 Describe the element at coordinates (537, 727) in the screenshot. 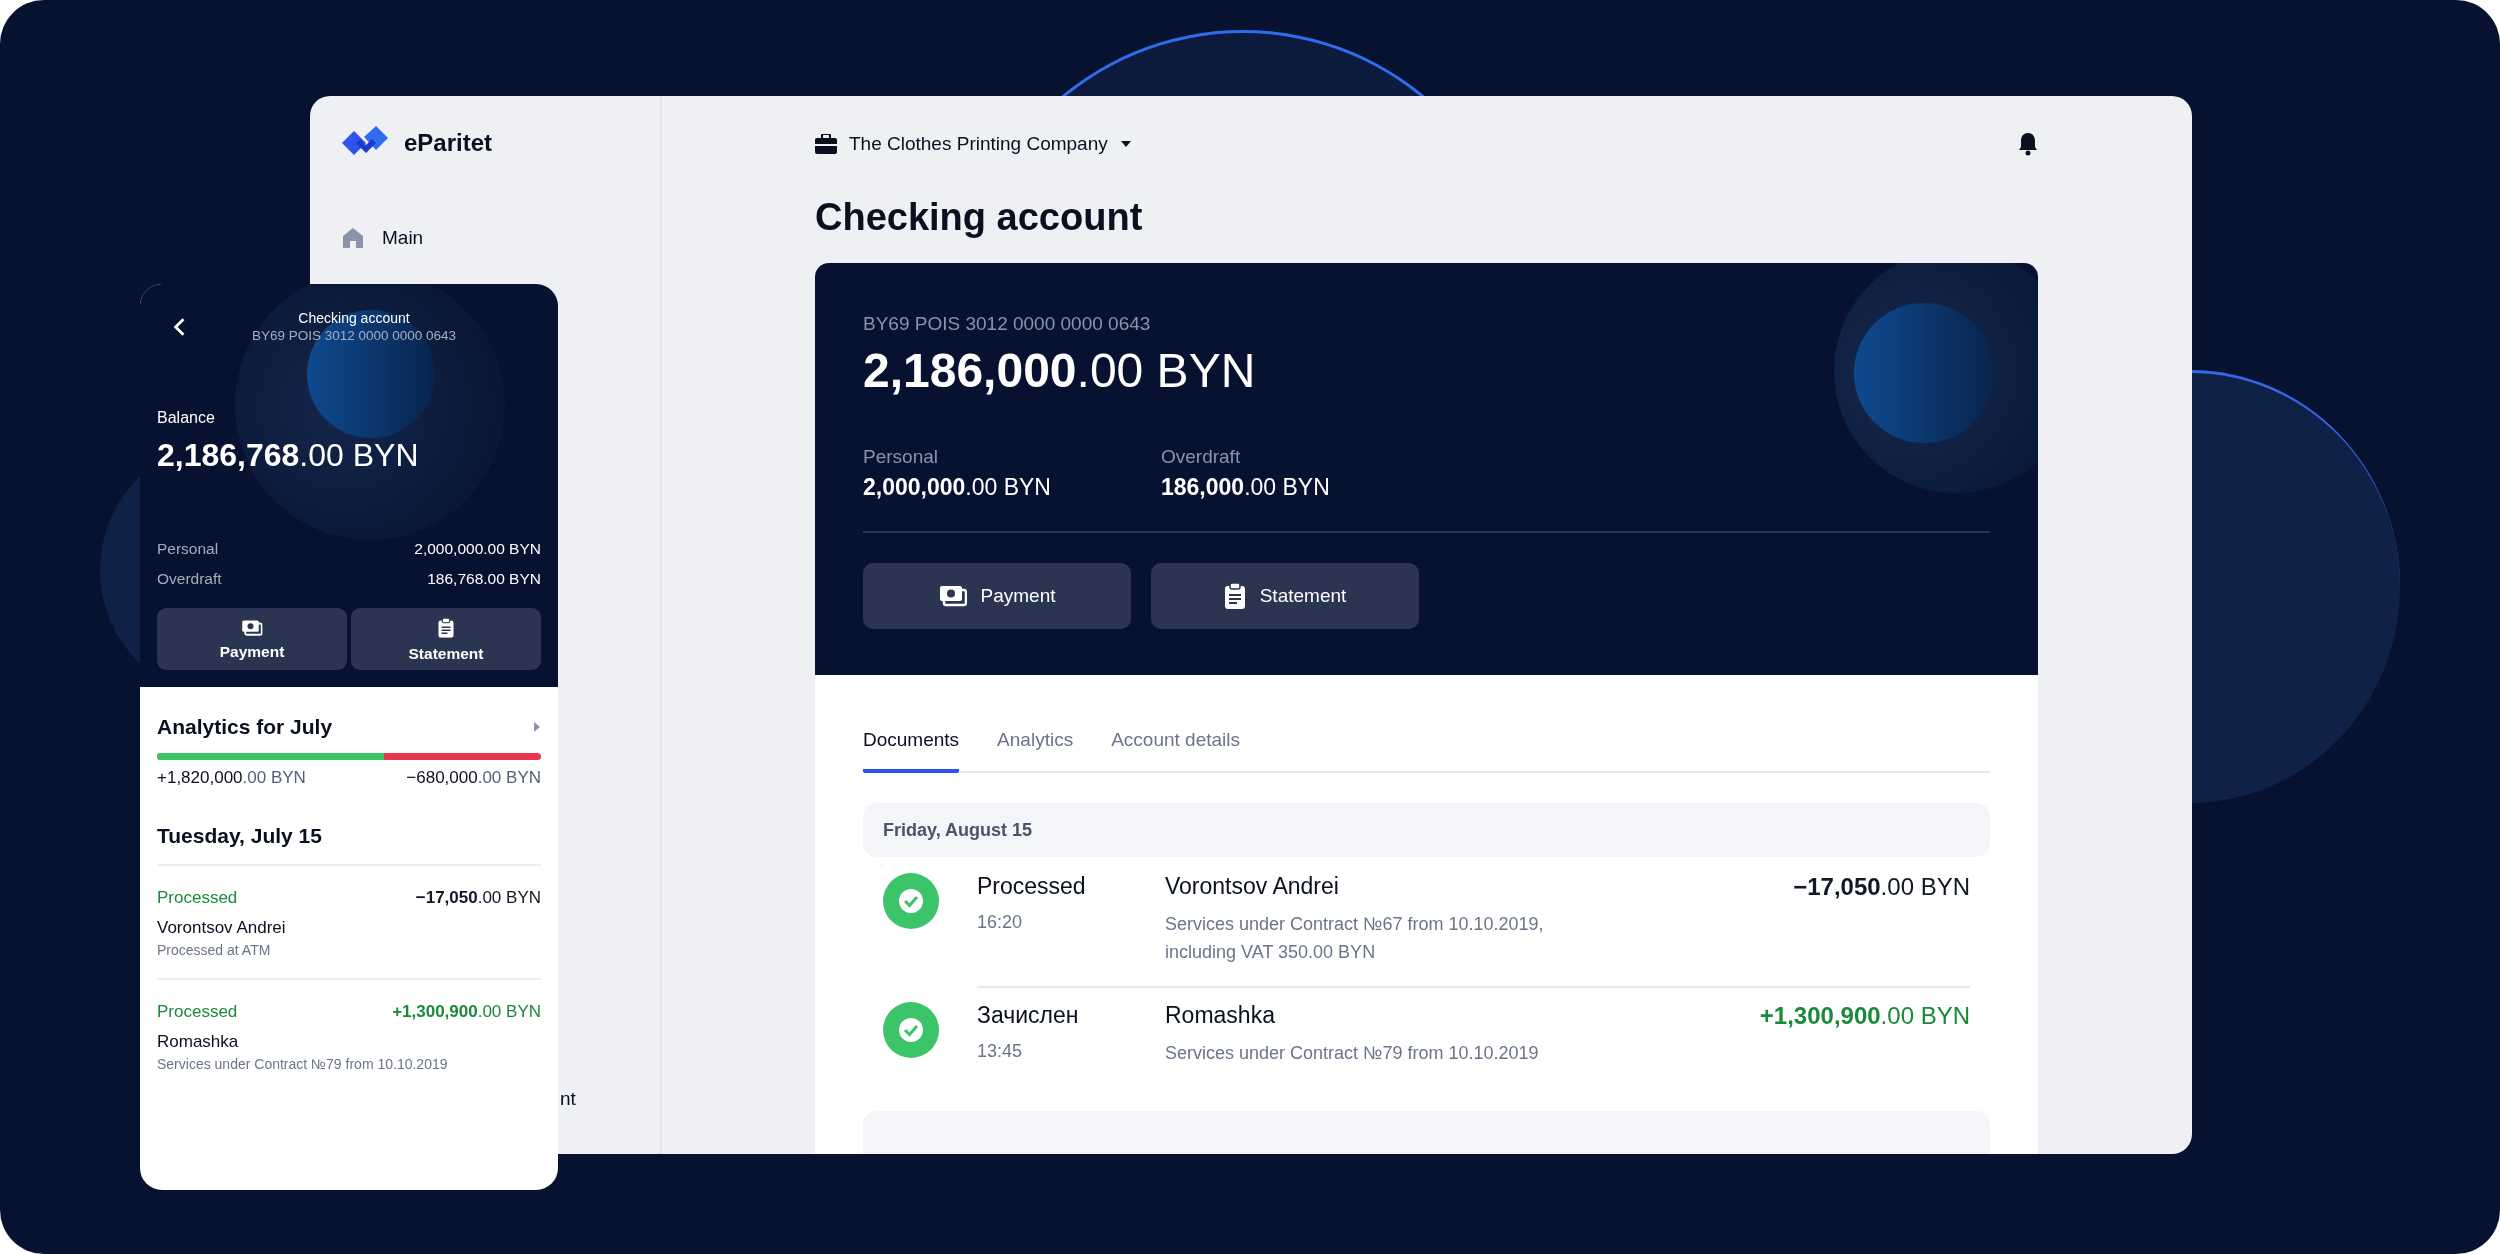

I see `triangle-right-icon` at that location.